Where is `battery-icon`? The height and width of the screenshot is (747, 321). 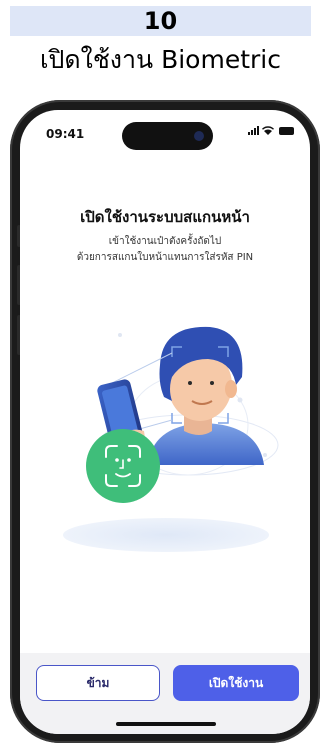
battery-icon is located at coordinates (286, 131).